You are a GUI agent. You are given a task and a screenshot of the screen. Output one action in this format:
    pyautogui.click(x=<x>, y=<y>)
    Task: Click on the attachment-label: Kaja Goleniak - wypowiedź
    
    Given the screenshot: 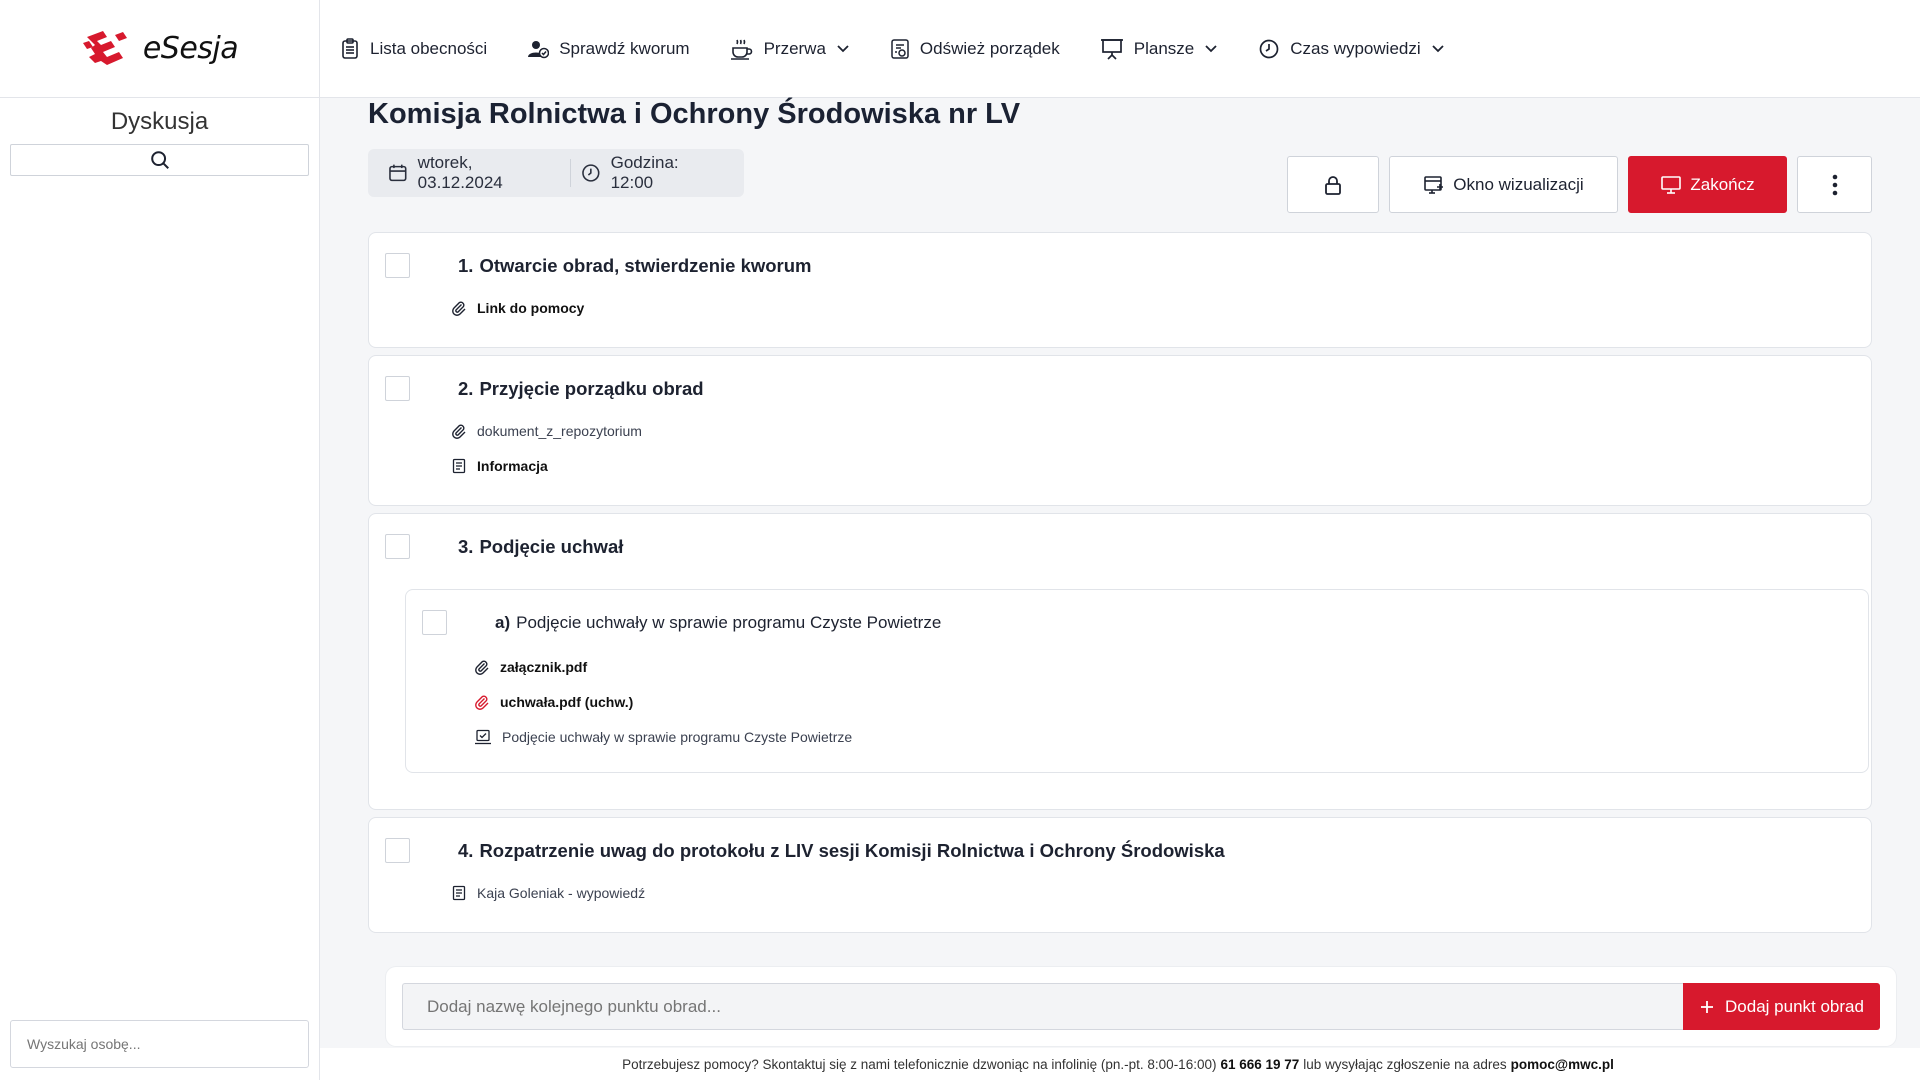 What is the action you would take?
    pyautogui.click(x=561, y=892)
    